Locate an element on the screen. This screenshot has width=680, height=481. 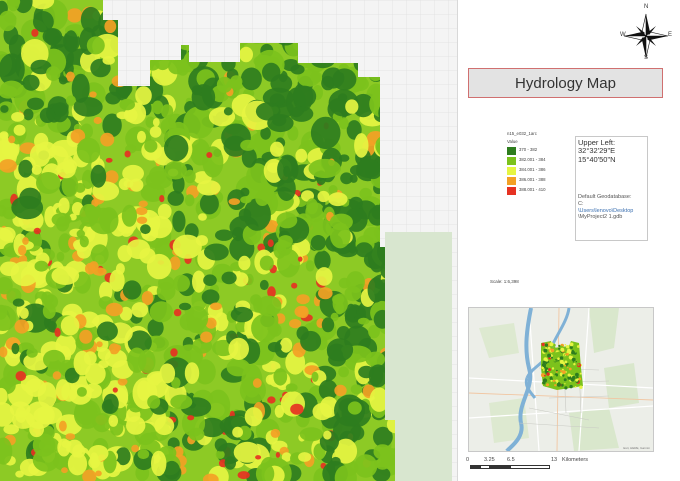
legend-label-4: 386.001 - 388 is located at coordinates (532, 180).